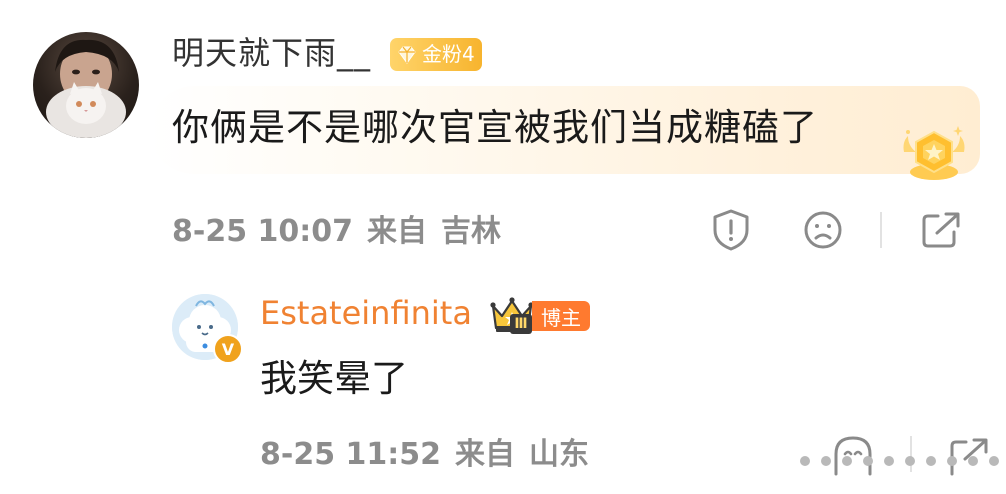 The height and width of the screenshot is (494, 1006). What do you see at coordinates (934, 153) in the screenshot?
I see `gold-medal-icon` at bounding box center [934, 153].